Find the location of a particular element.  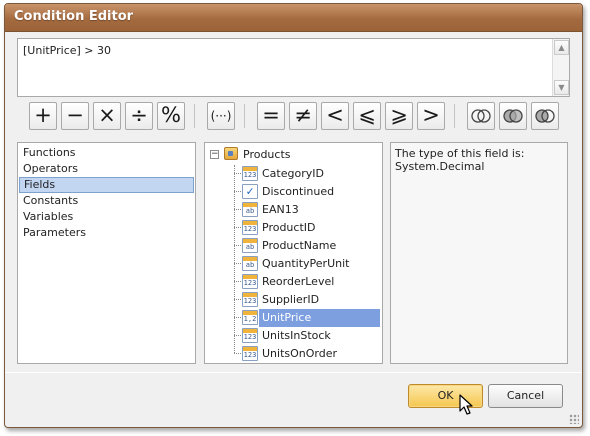

field-label: QuantityPerUnit is located at coordinates (306, 263).